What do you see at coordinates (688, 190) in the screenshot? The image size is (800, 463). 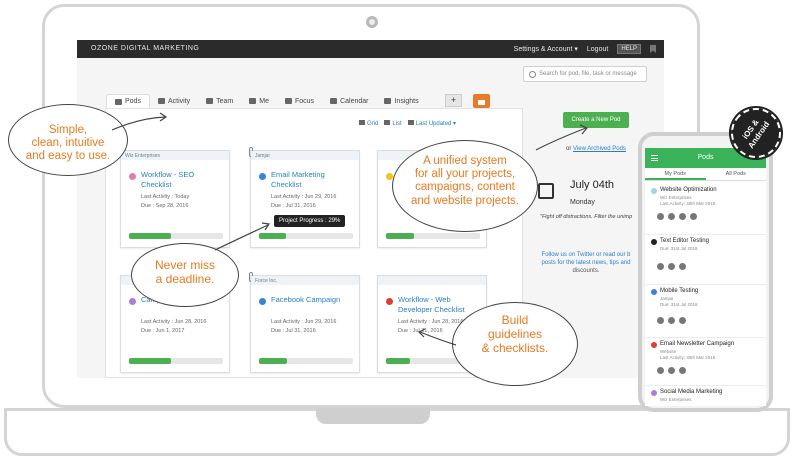 I see `pod-name: Website Optimization` at bounding box center [688, 190].